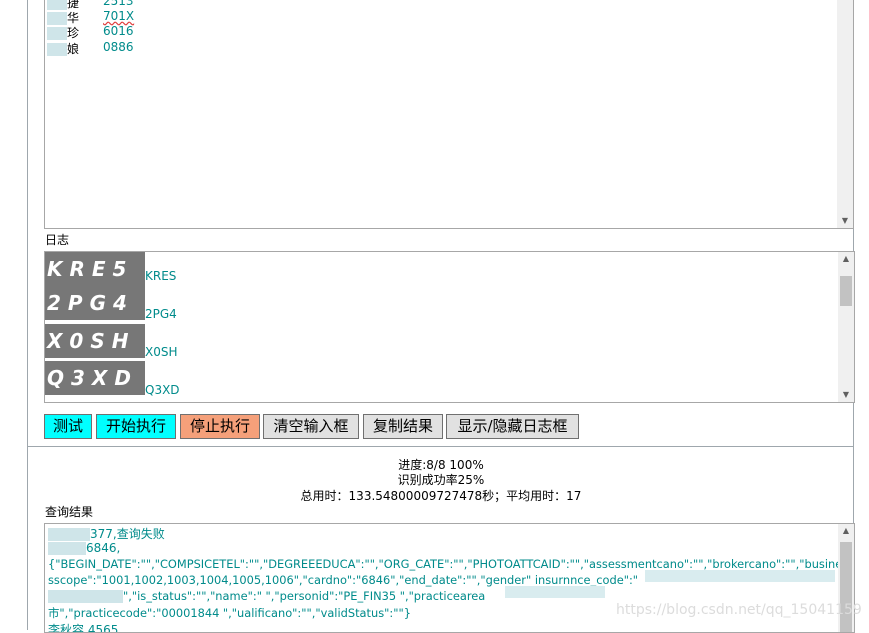 This screenshot has width=869, height=633. I want to click on code-value: 6016, so click(118, 31).